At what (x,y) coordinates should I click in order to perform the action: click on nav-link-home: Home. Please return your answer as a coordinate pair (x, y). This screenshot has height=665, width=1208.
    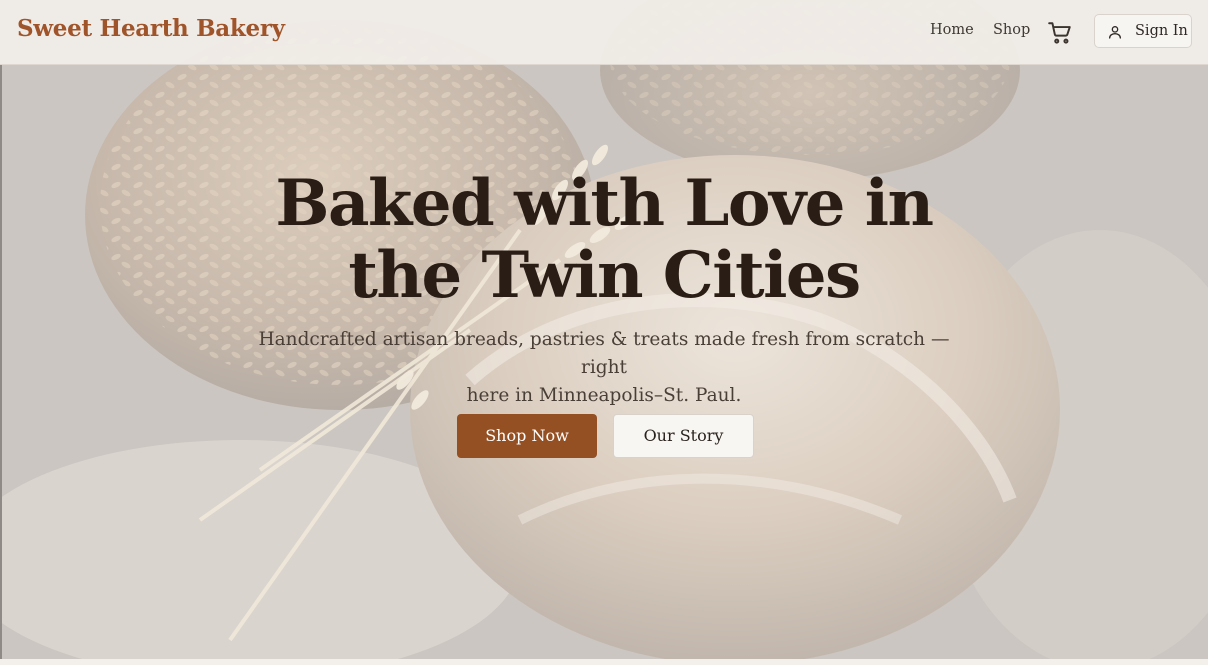
    Looking at the image, I should click on (952, 30).